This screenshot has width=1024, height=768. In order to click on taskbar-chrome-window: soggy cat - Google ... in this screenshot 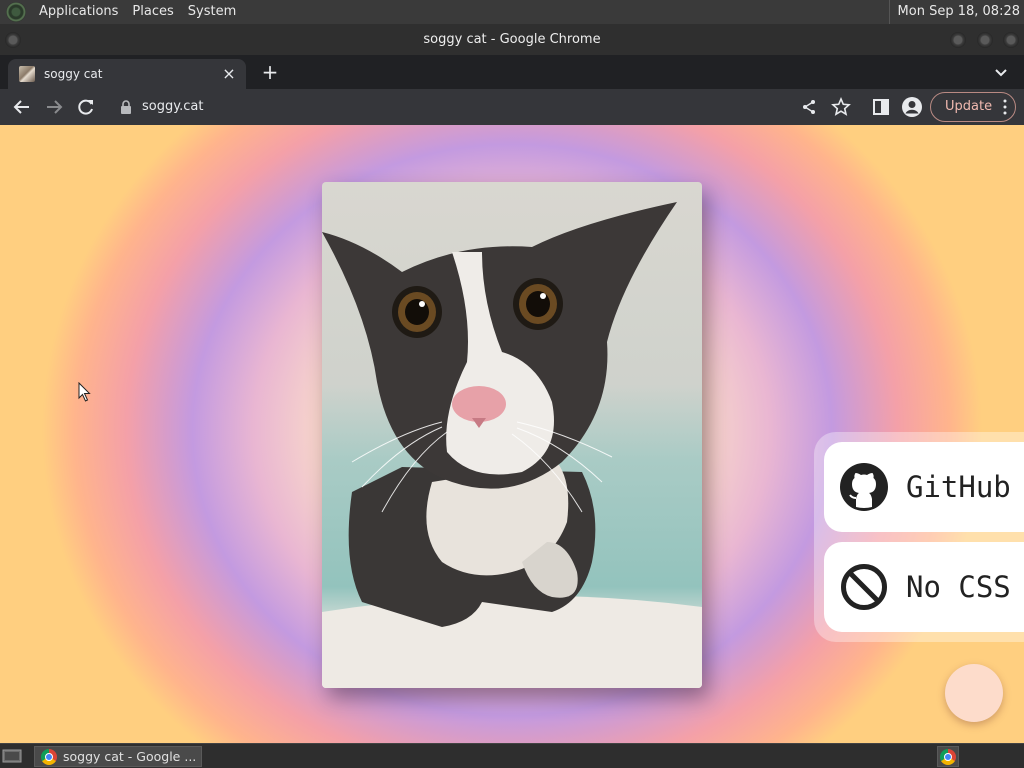, I will do `click(118, 756)`.